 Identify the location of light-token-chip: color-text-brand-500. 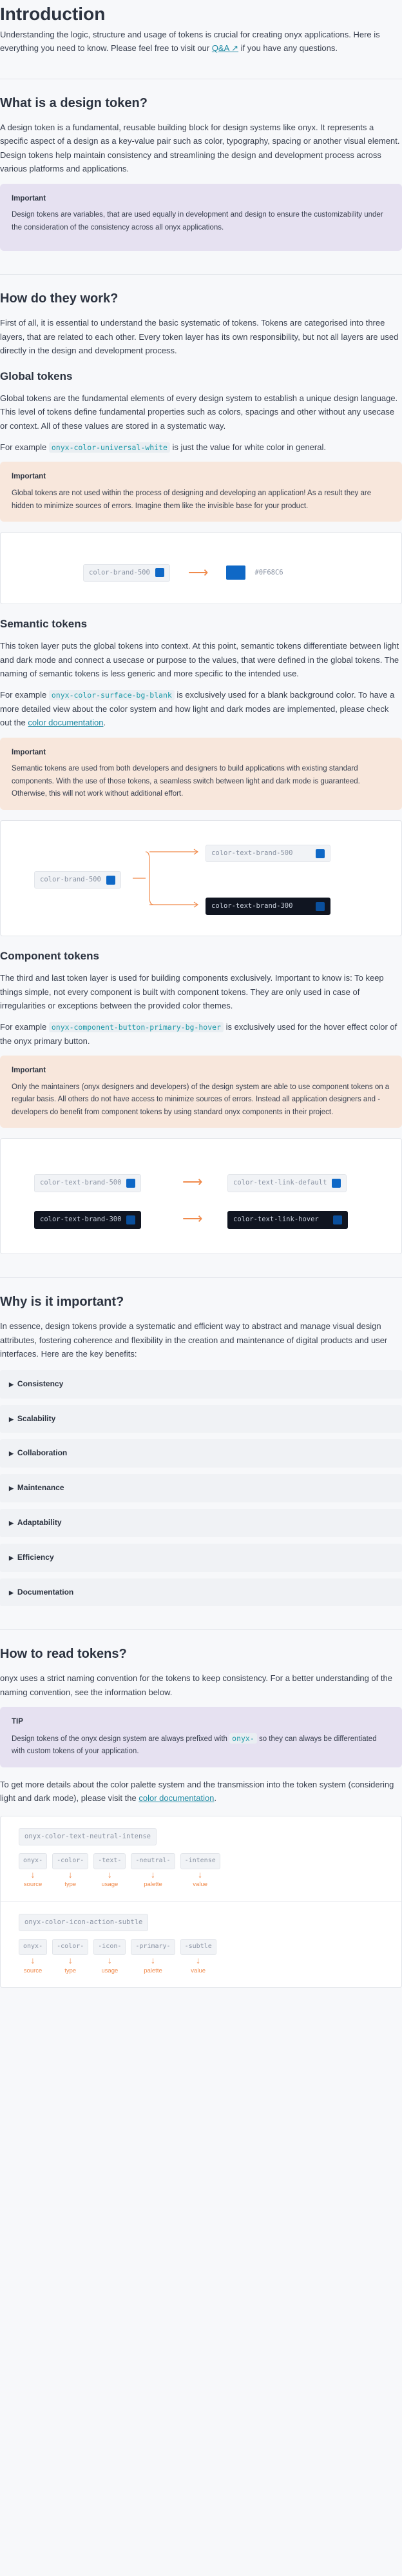
(88, 1183).